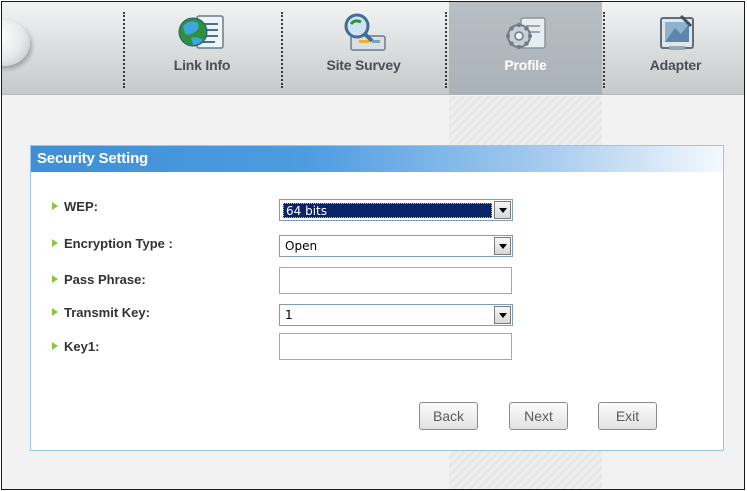  I want to click on field-label-text: Transmit Key:, so click(107, 312).